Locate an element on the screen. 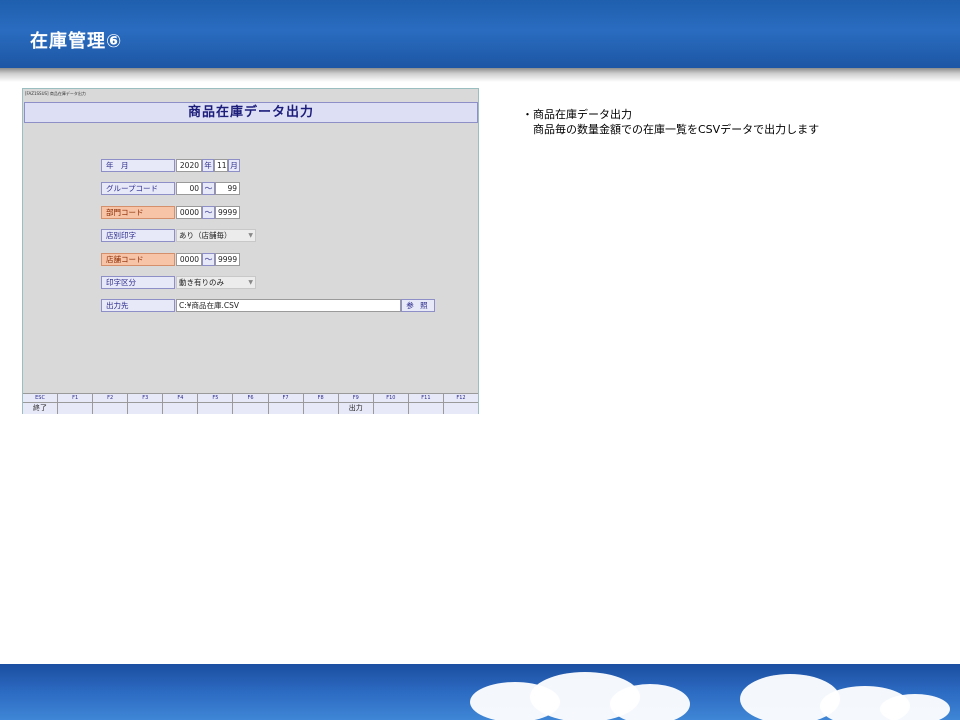 This screenshot has width=960, height=720. month-input: 11 is located at coordinates (221, 165).